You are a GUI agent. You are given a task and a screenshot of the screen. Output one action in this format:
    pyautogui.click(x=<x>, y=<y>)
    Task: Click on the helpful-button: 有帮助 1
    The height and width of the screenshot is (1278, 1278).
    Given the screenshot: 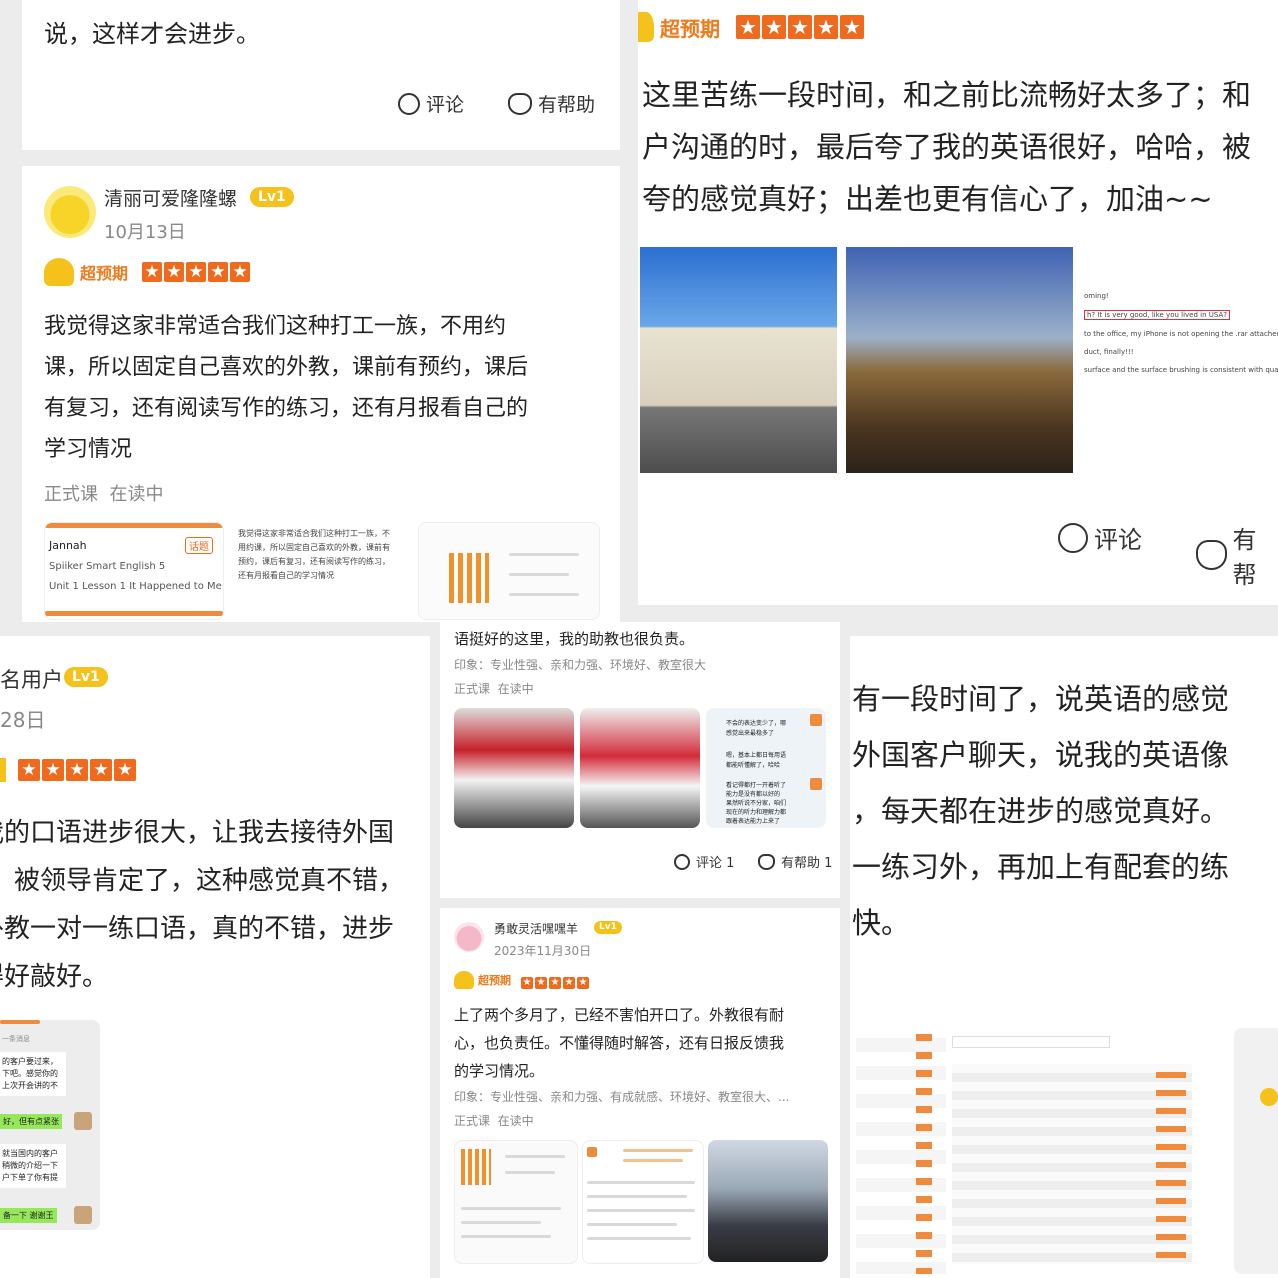 What is the action you would take?
    pyautogui.click(x=795, y=861)
    